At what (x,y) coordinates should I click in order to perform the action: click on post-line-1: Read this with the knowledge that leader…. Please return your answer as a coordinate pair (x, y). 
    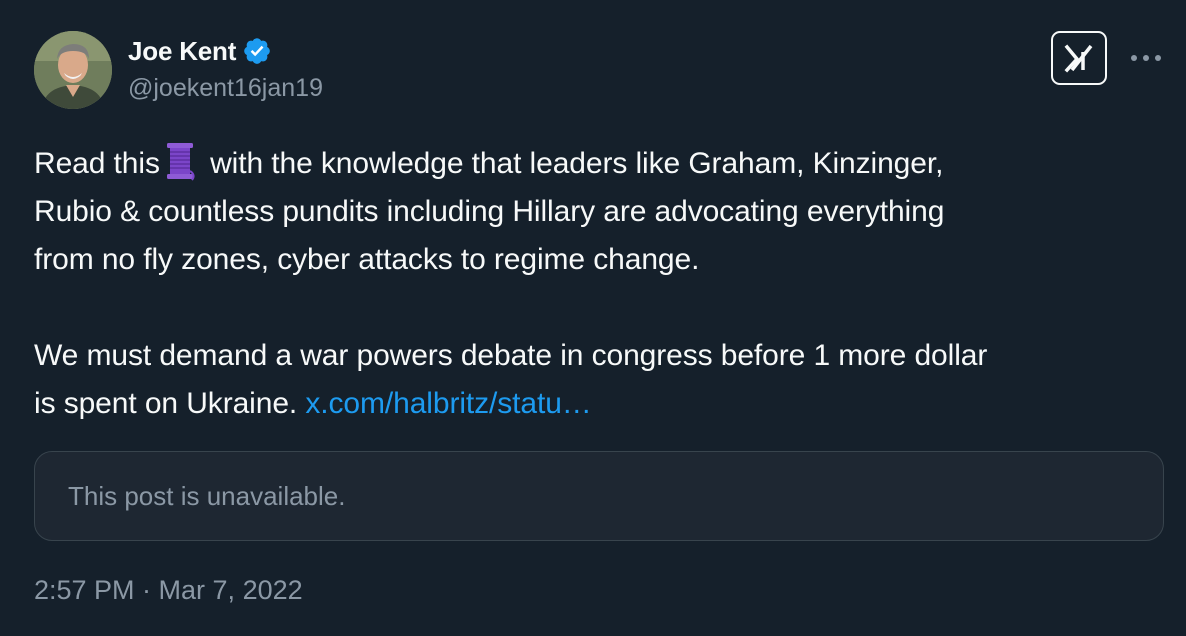
    Looking at the image, I should click on (594, 164).